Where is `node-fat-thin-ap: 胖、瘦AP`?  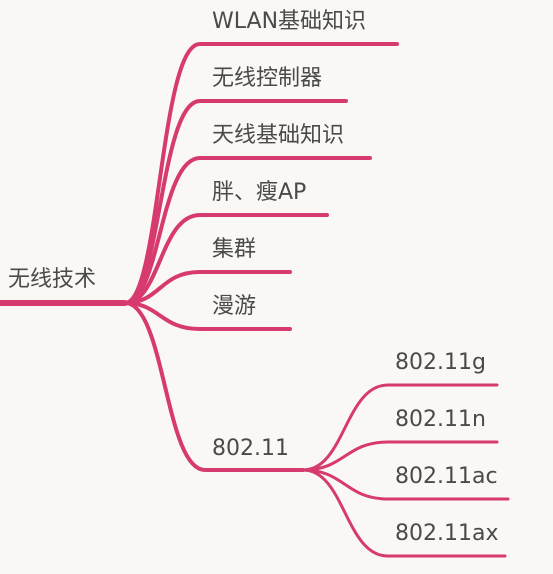 node-fat-thin-ap: 胖、瘦AP is located at coordinates (259, 193).